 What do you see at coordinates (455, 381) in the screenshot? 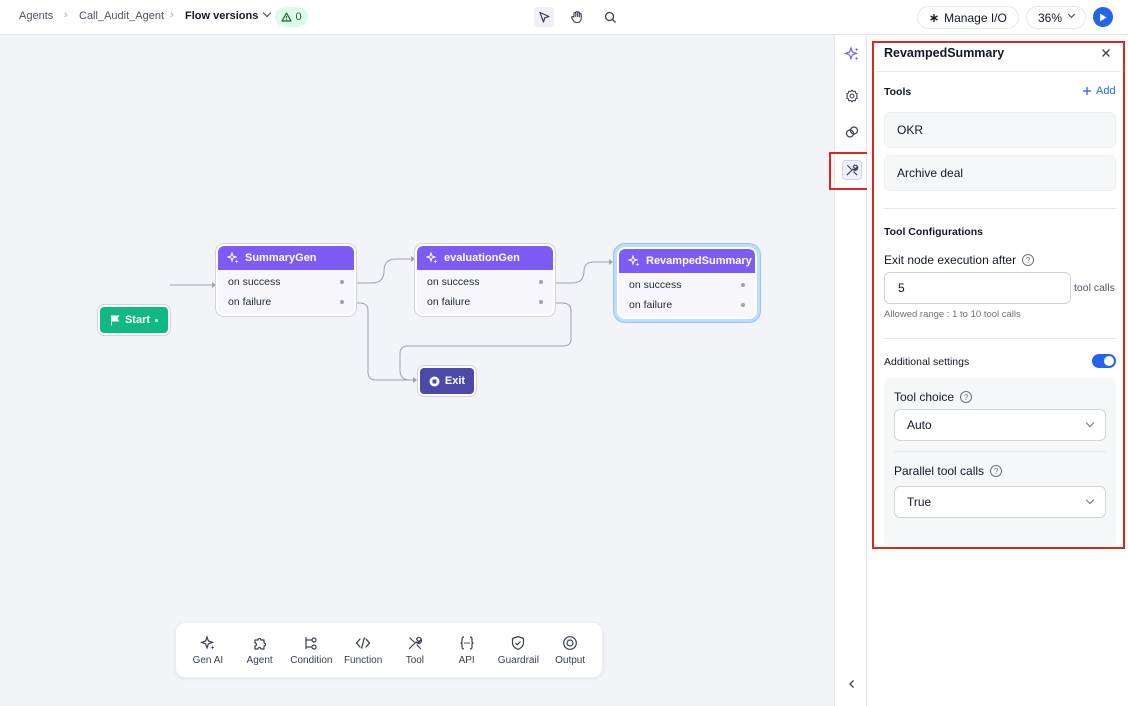
I see `exit-label: Exit` at bounding box center [455, 381].